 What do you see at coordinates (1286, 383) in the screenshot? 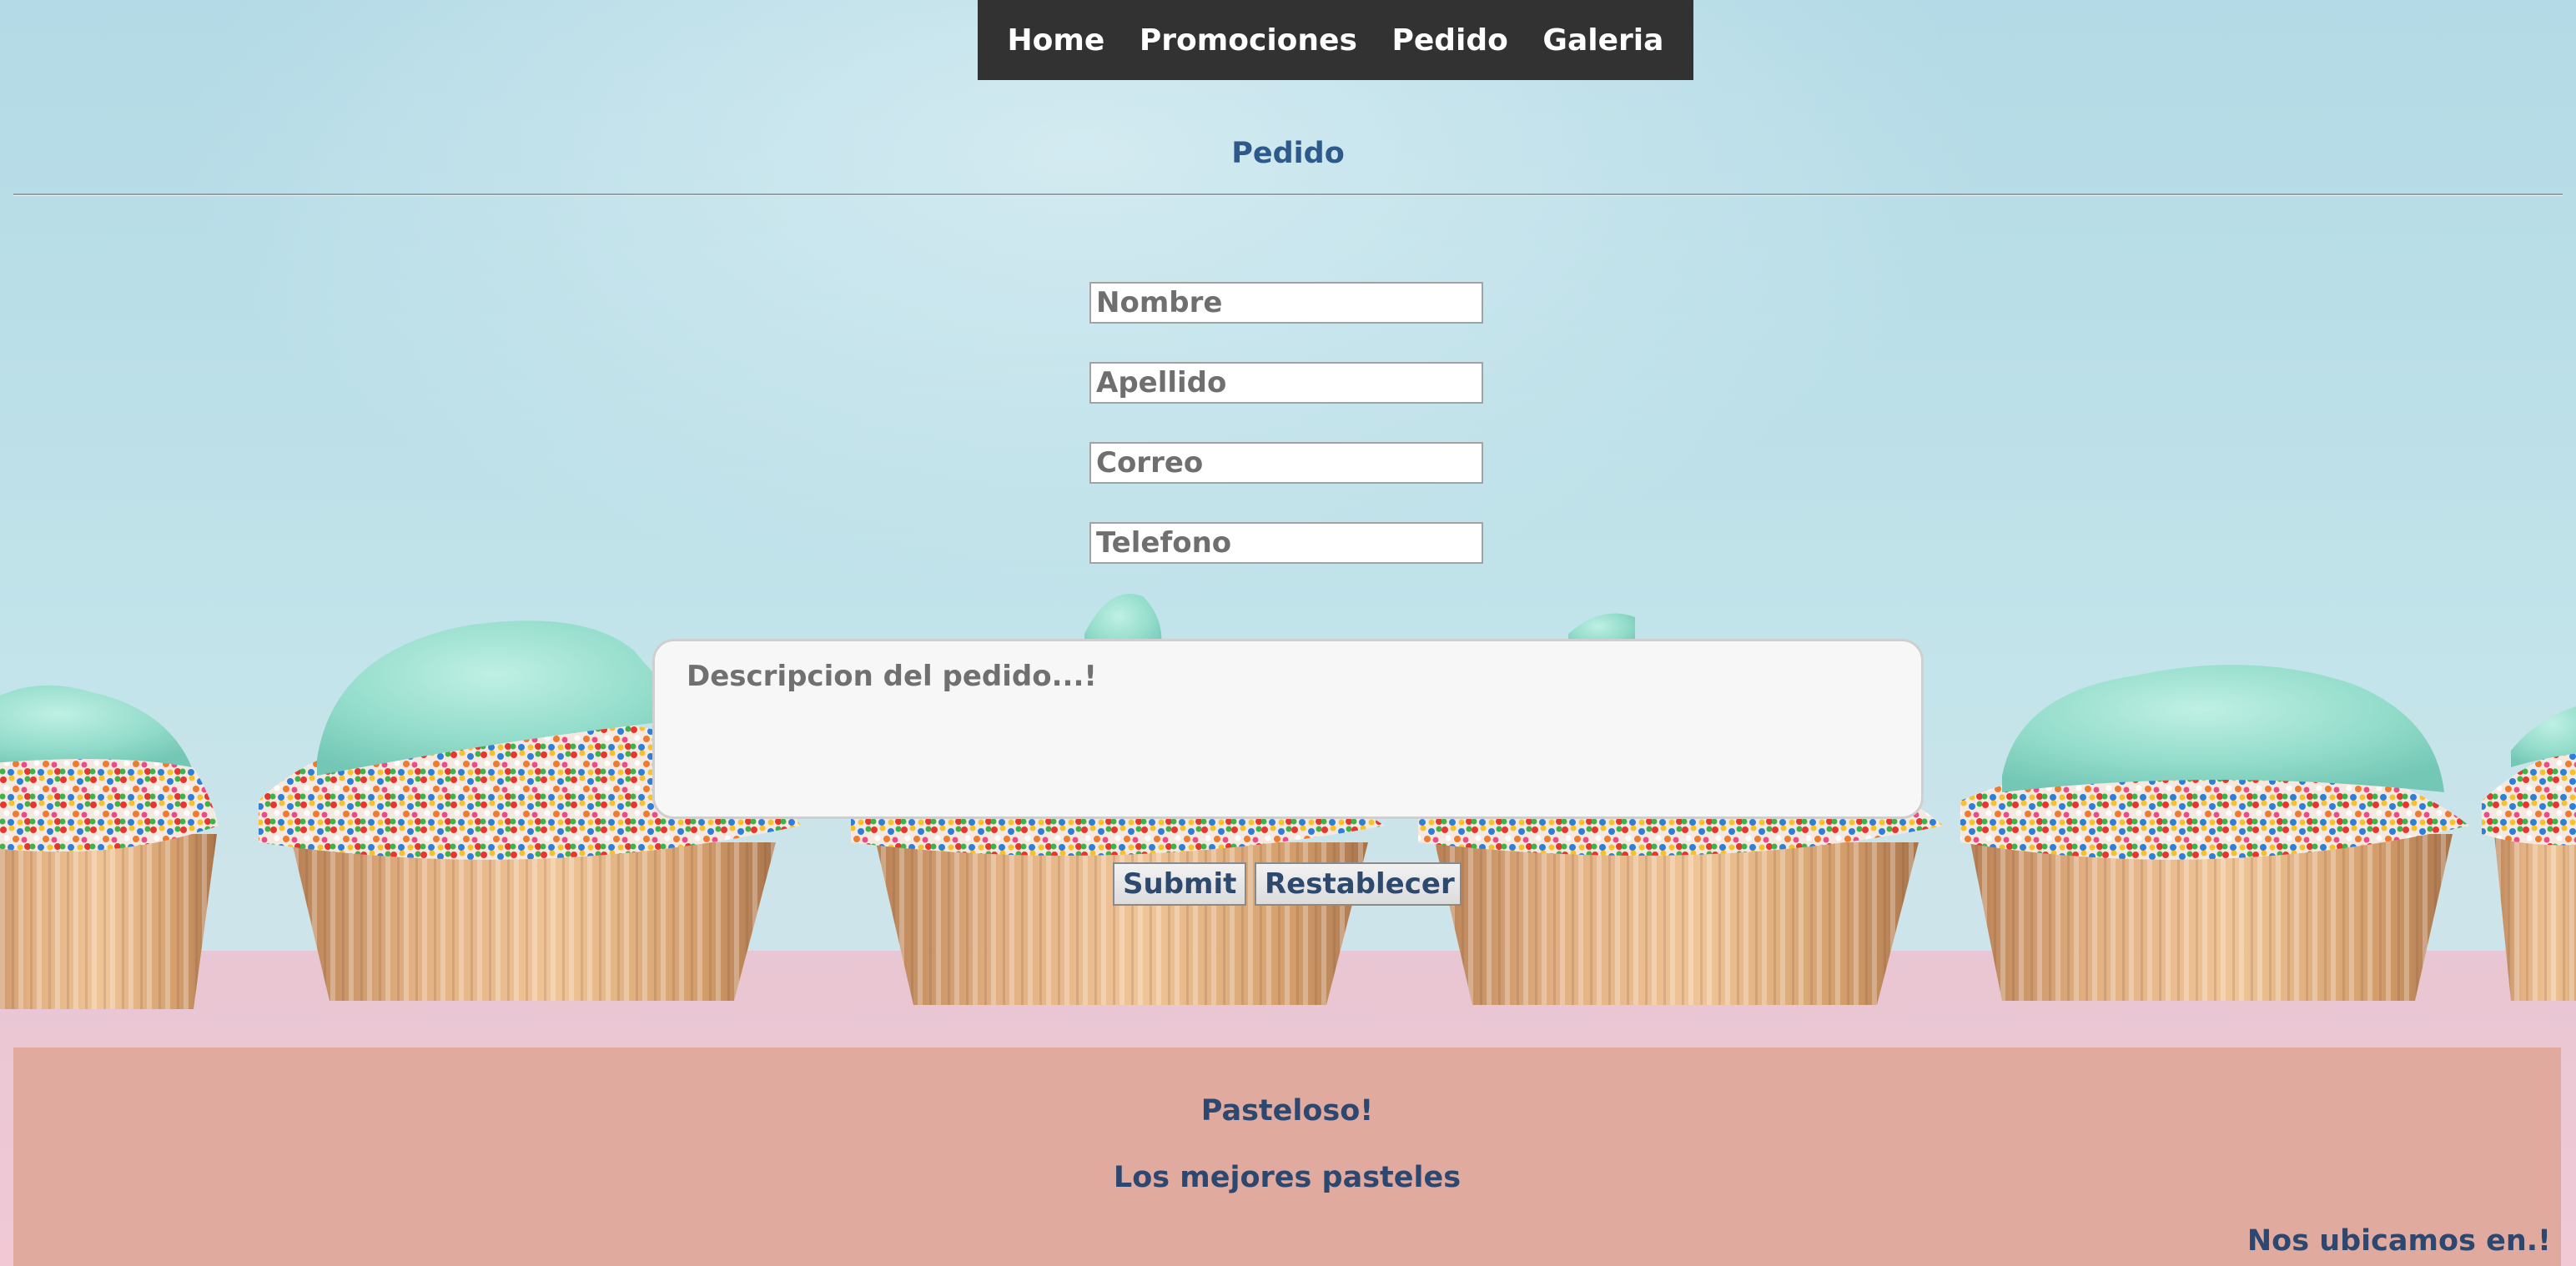
I see `apellido-input` at bounding box center [1286, 383].